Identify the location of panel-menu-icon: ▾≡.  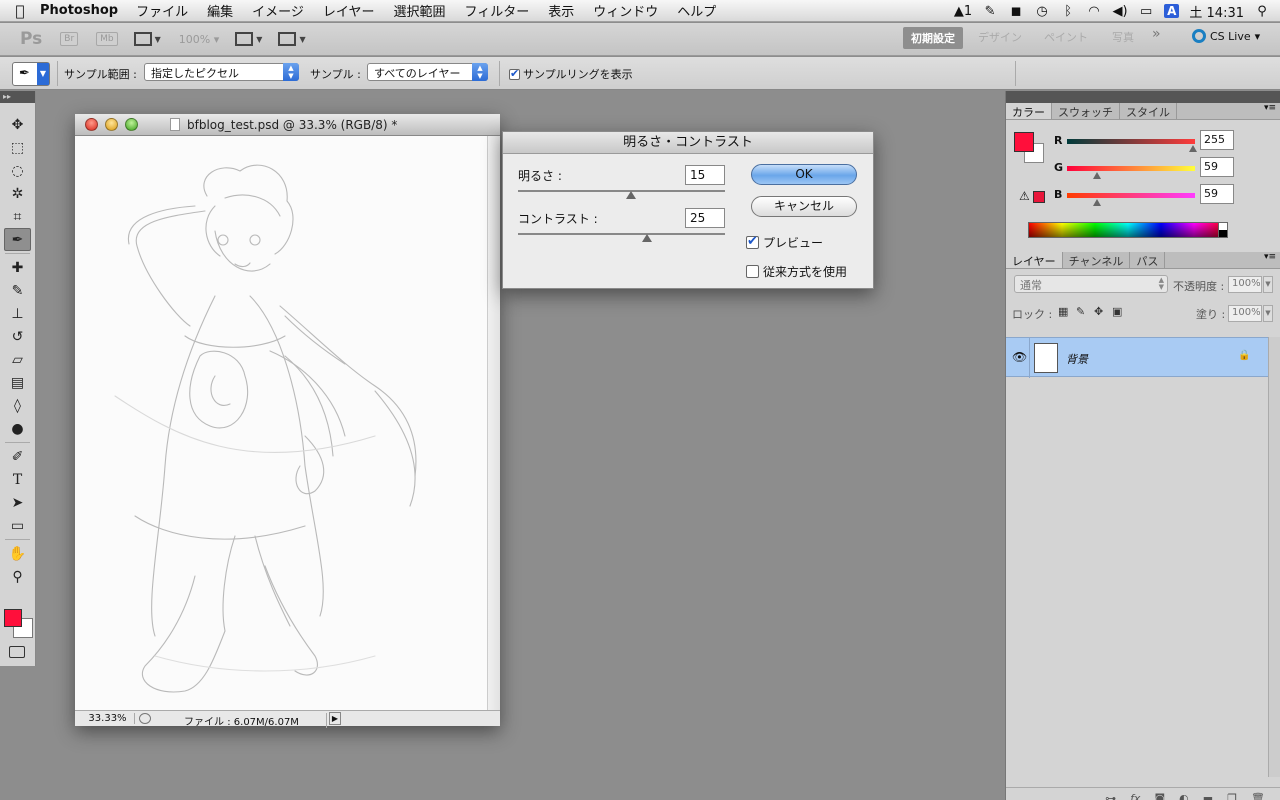
(1270, 108).